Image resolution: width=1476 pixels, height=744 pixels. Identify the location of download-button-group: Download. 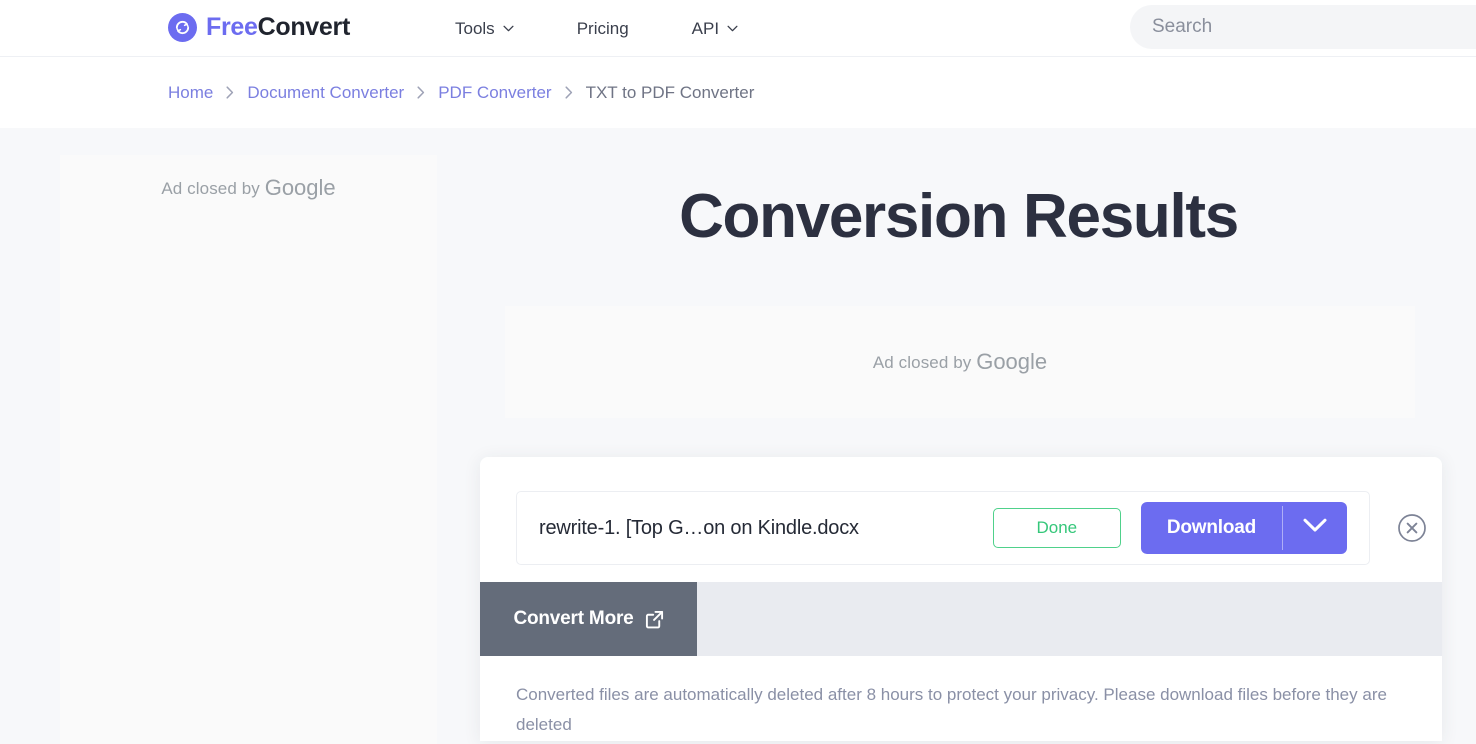
(1243, 528).